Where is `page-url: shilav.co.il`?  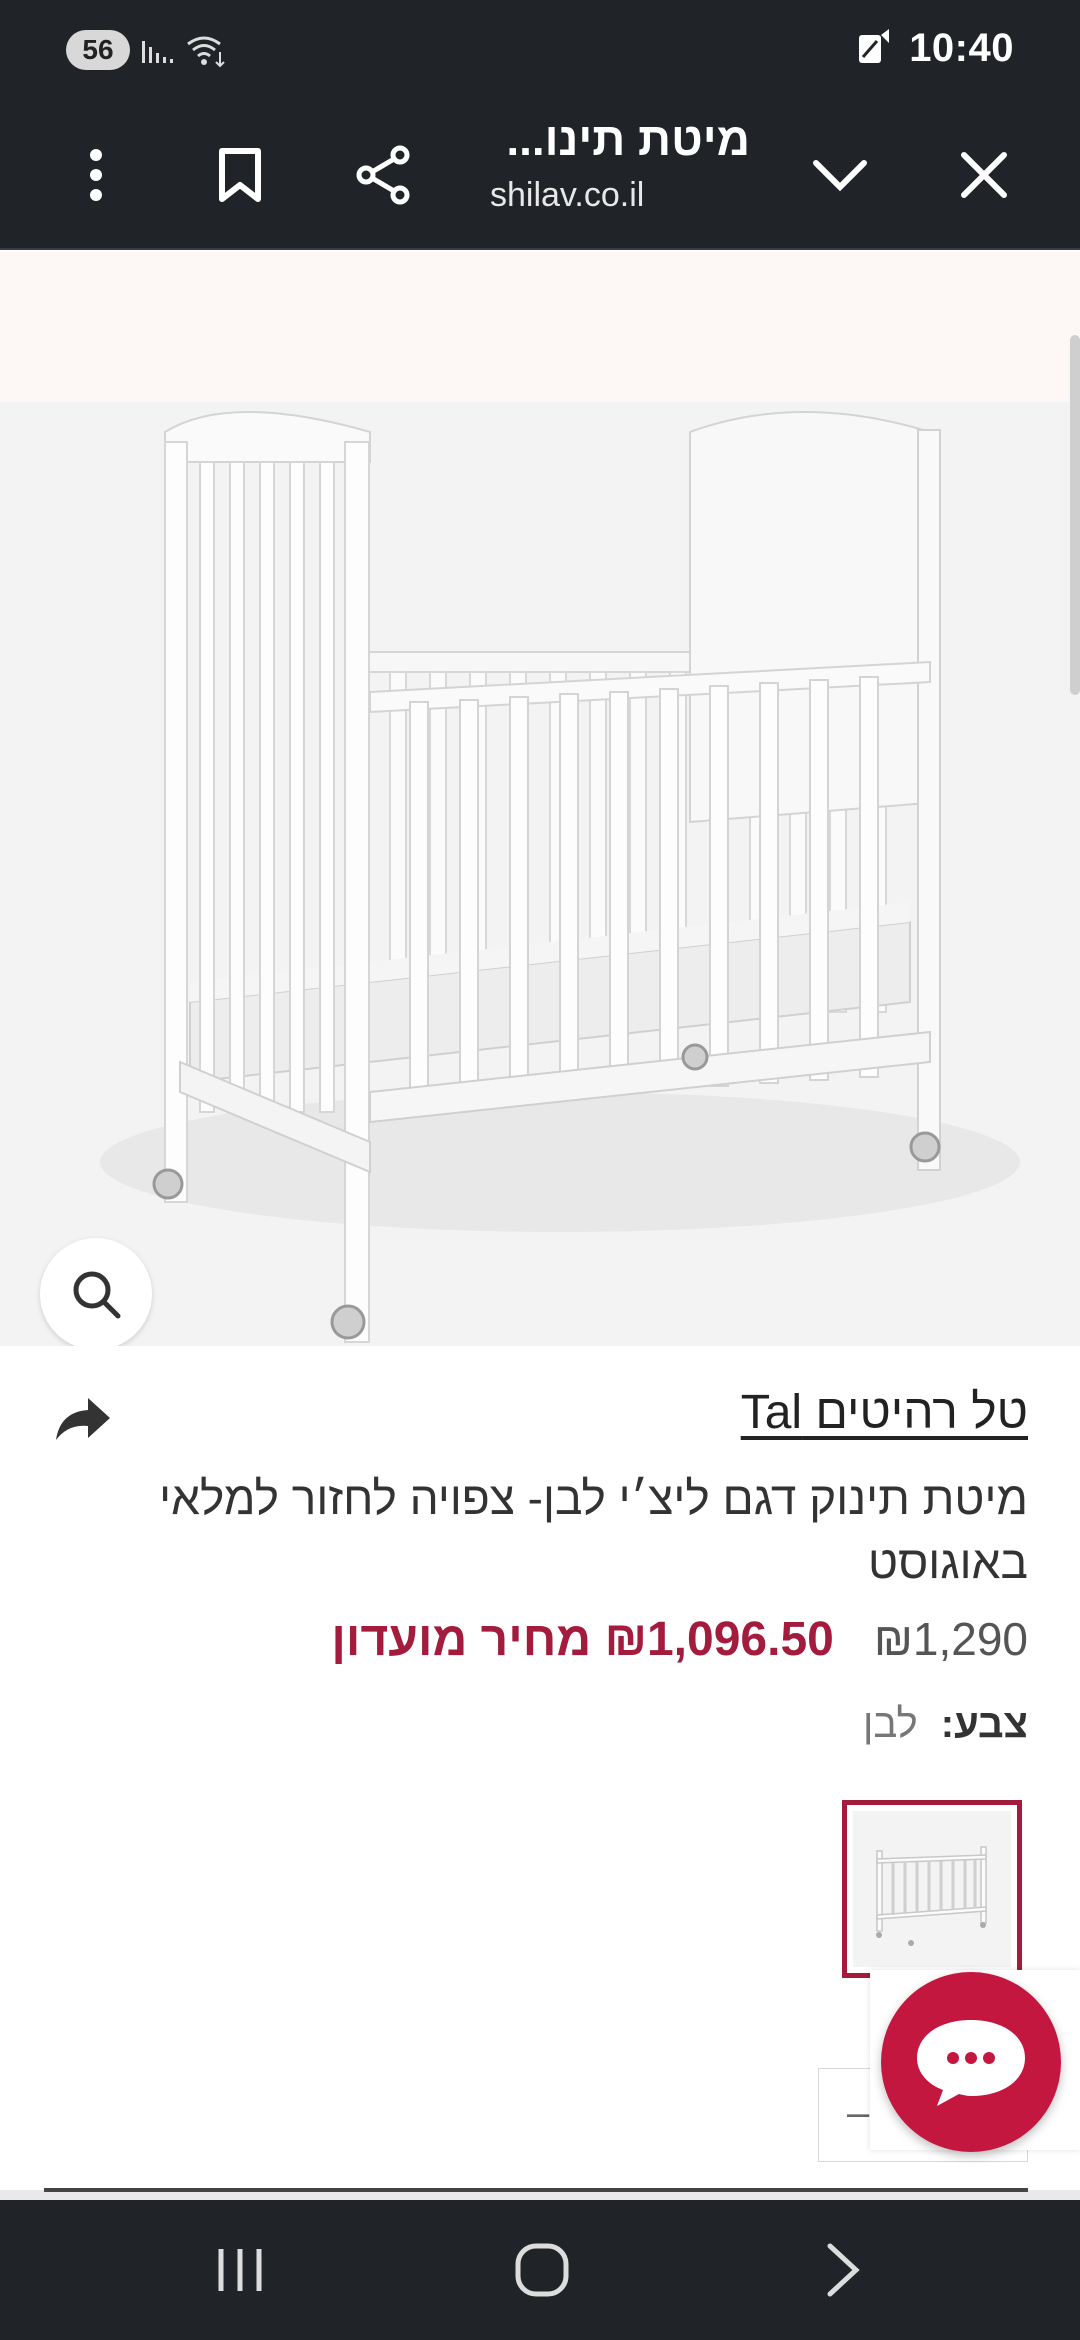 page-url: shilav.co.il is located at coordinates (567, 195).